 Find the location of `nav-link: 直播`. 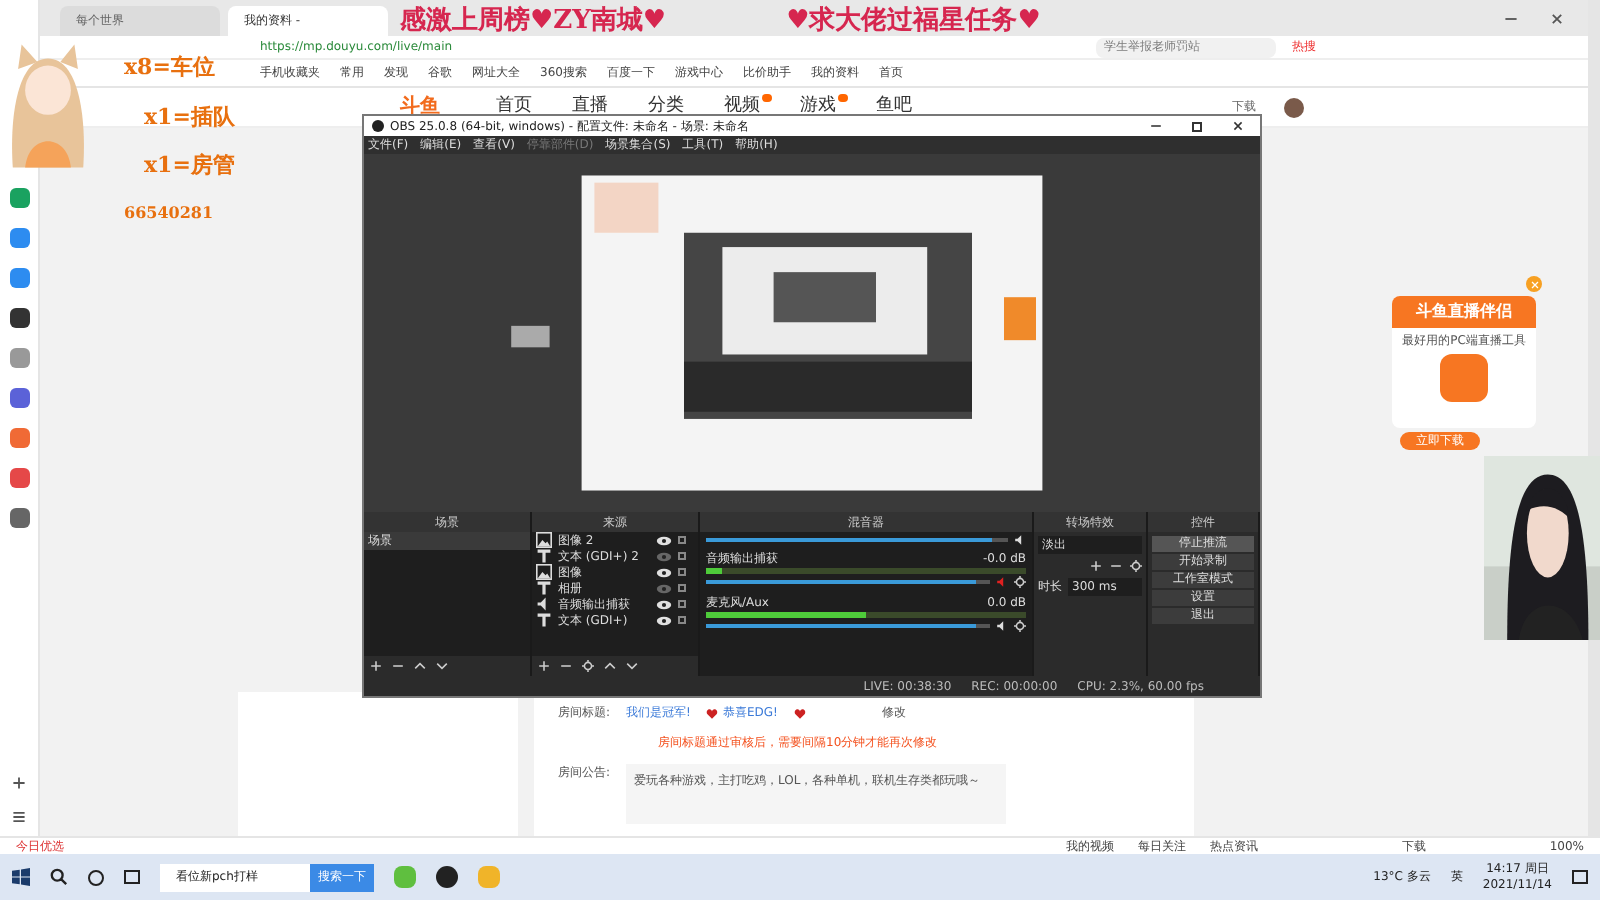

nav-link: 直播 is located at coordinates (590, 107).